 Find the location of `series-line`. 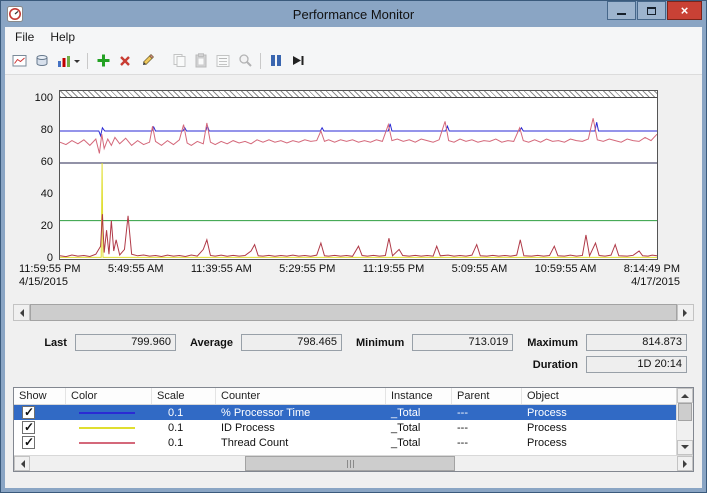

series-line is located at coordinates (358, 135).